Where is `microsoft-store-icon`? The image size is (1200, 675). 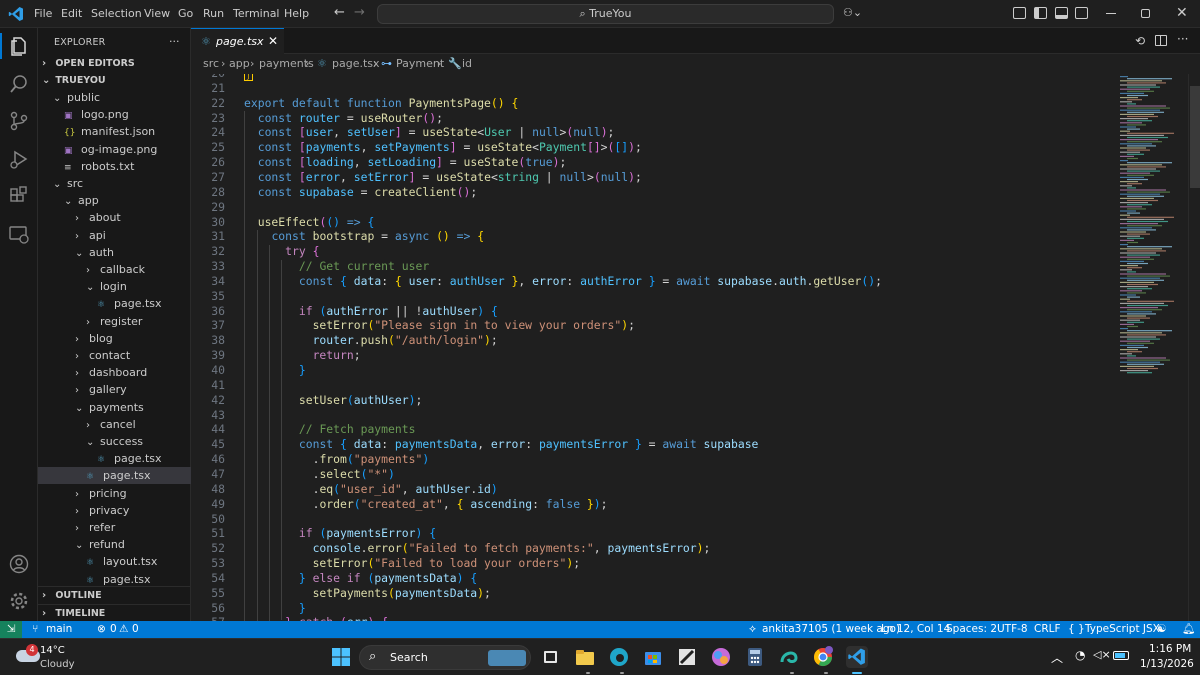 microsoft-store-icon is located at coordinates (653, 657).